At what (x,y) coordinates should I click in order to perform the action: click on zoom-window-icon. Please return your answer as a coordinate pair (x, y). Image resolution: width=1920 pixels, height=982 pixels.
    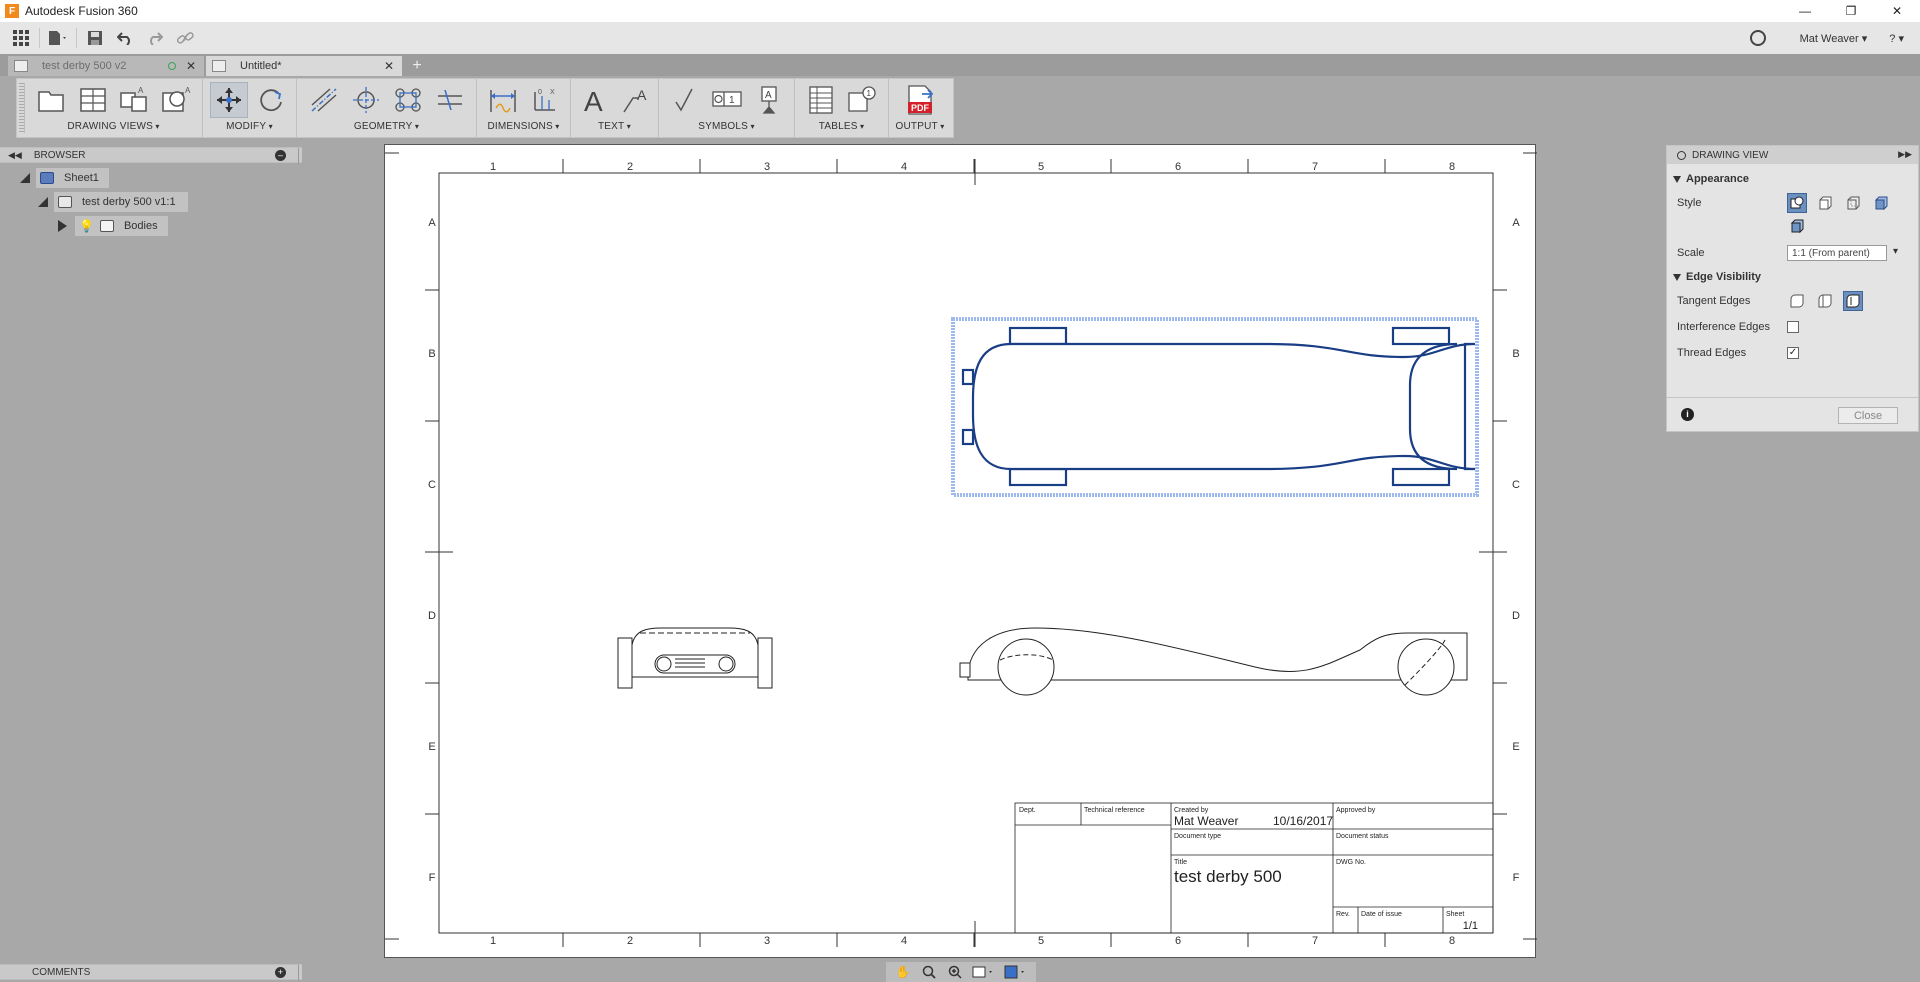
    Looking at the image, I should click on (929, 972).